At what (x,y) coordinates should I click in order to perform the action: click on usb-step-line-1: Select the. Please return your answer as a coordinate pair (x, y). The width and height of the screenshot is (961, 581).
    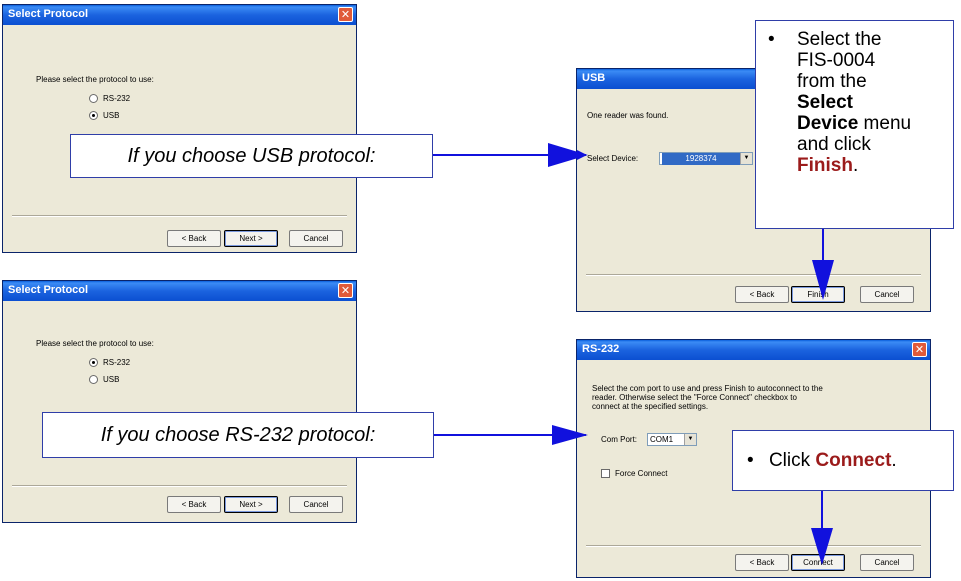
    Looking at the image, I should click on (839, 39).